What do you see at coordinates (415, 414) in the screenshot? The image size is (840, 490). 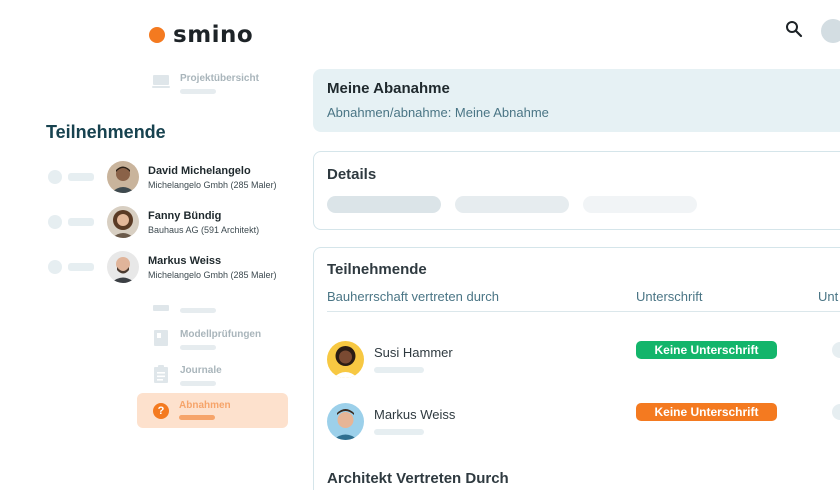 I see `row-name: Markus Weiss` at bounding box center [415, 414].